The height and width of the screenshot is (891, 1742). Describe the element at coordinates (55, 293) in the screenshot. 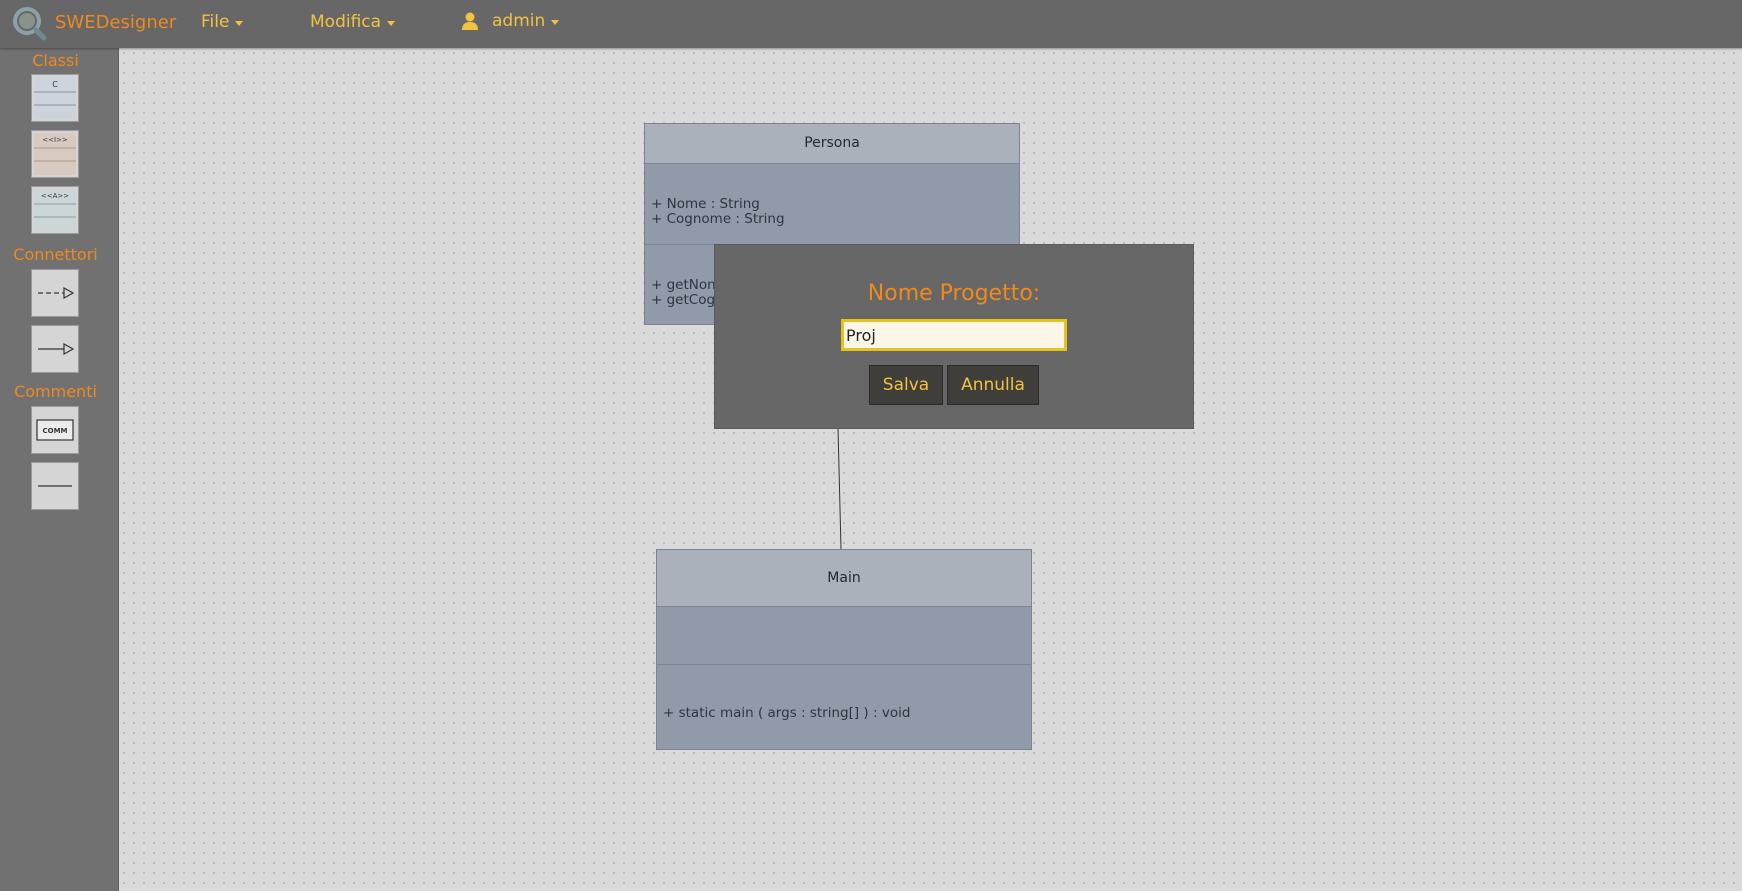

I see `dependency-connector-tool-button` at that location.